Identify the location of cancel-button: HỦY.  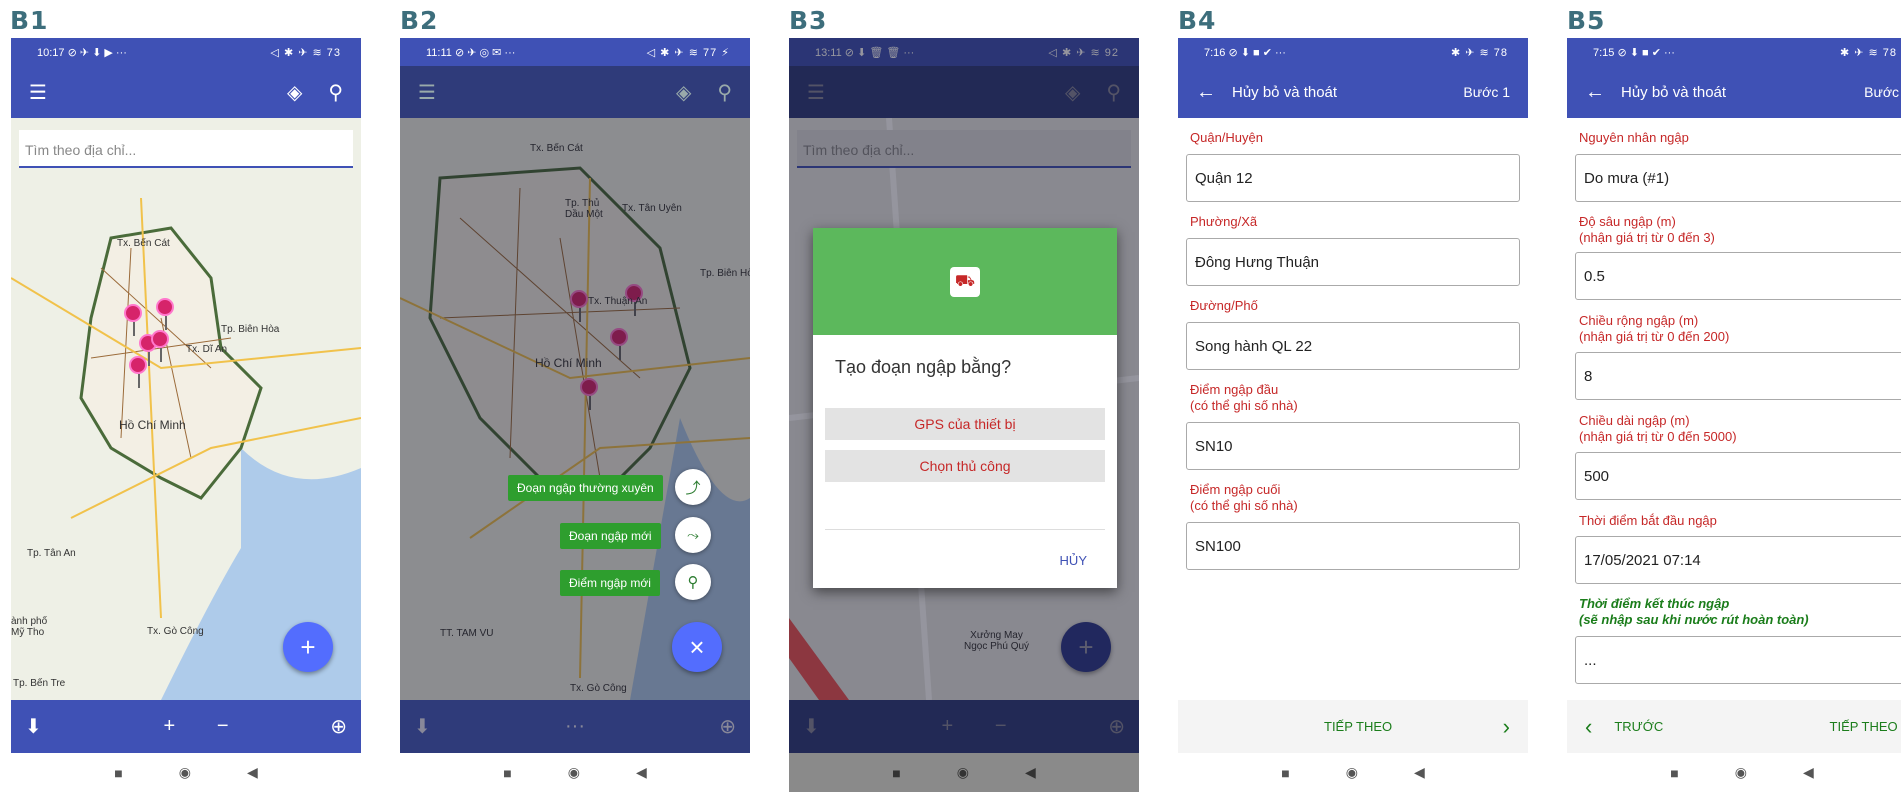
(1073, 560).